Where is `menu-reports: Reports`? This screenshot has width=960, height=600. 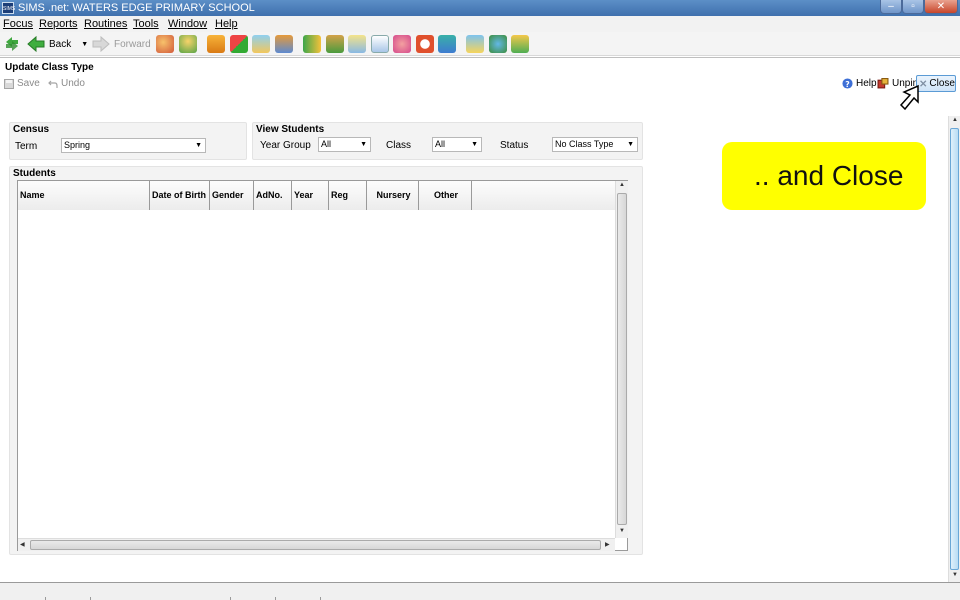
menu-reports: Reports is located at coordinates (58, 24).